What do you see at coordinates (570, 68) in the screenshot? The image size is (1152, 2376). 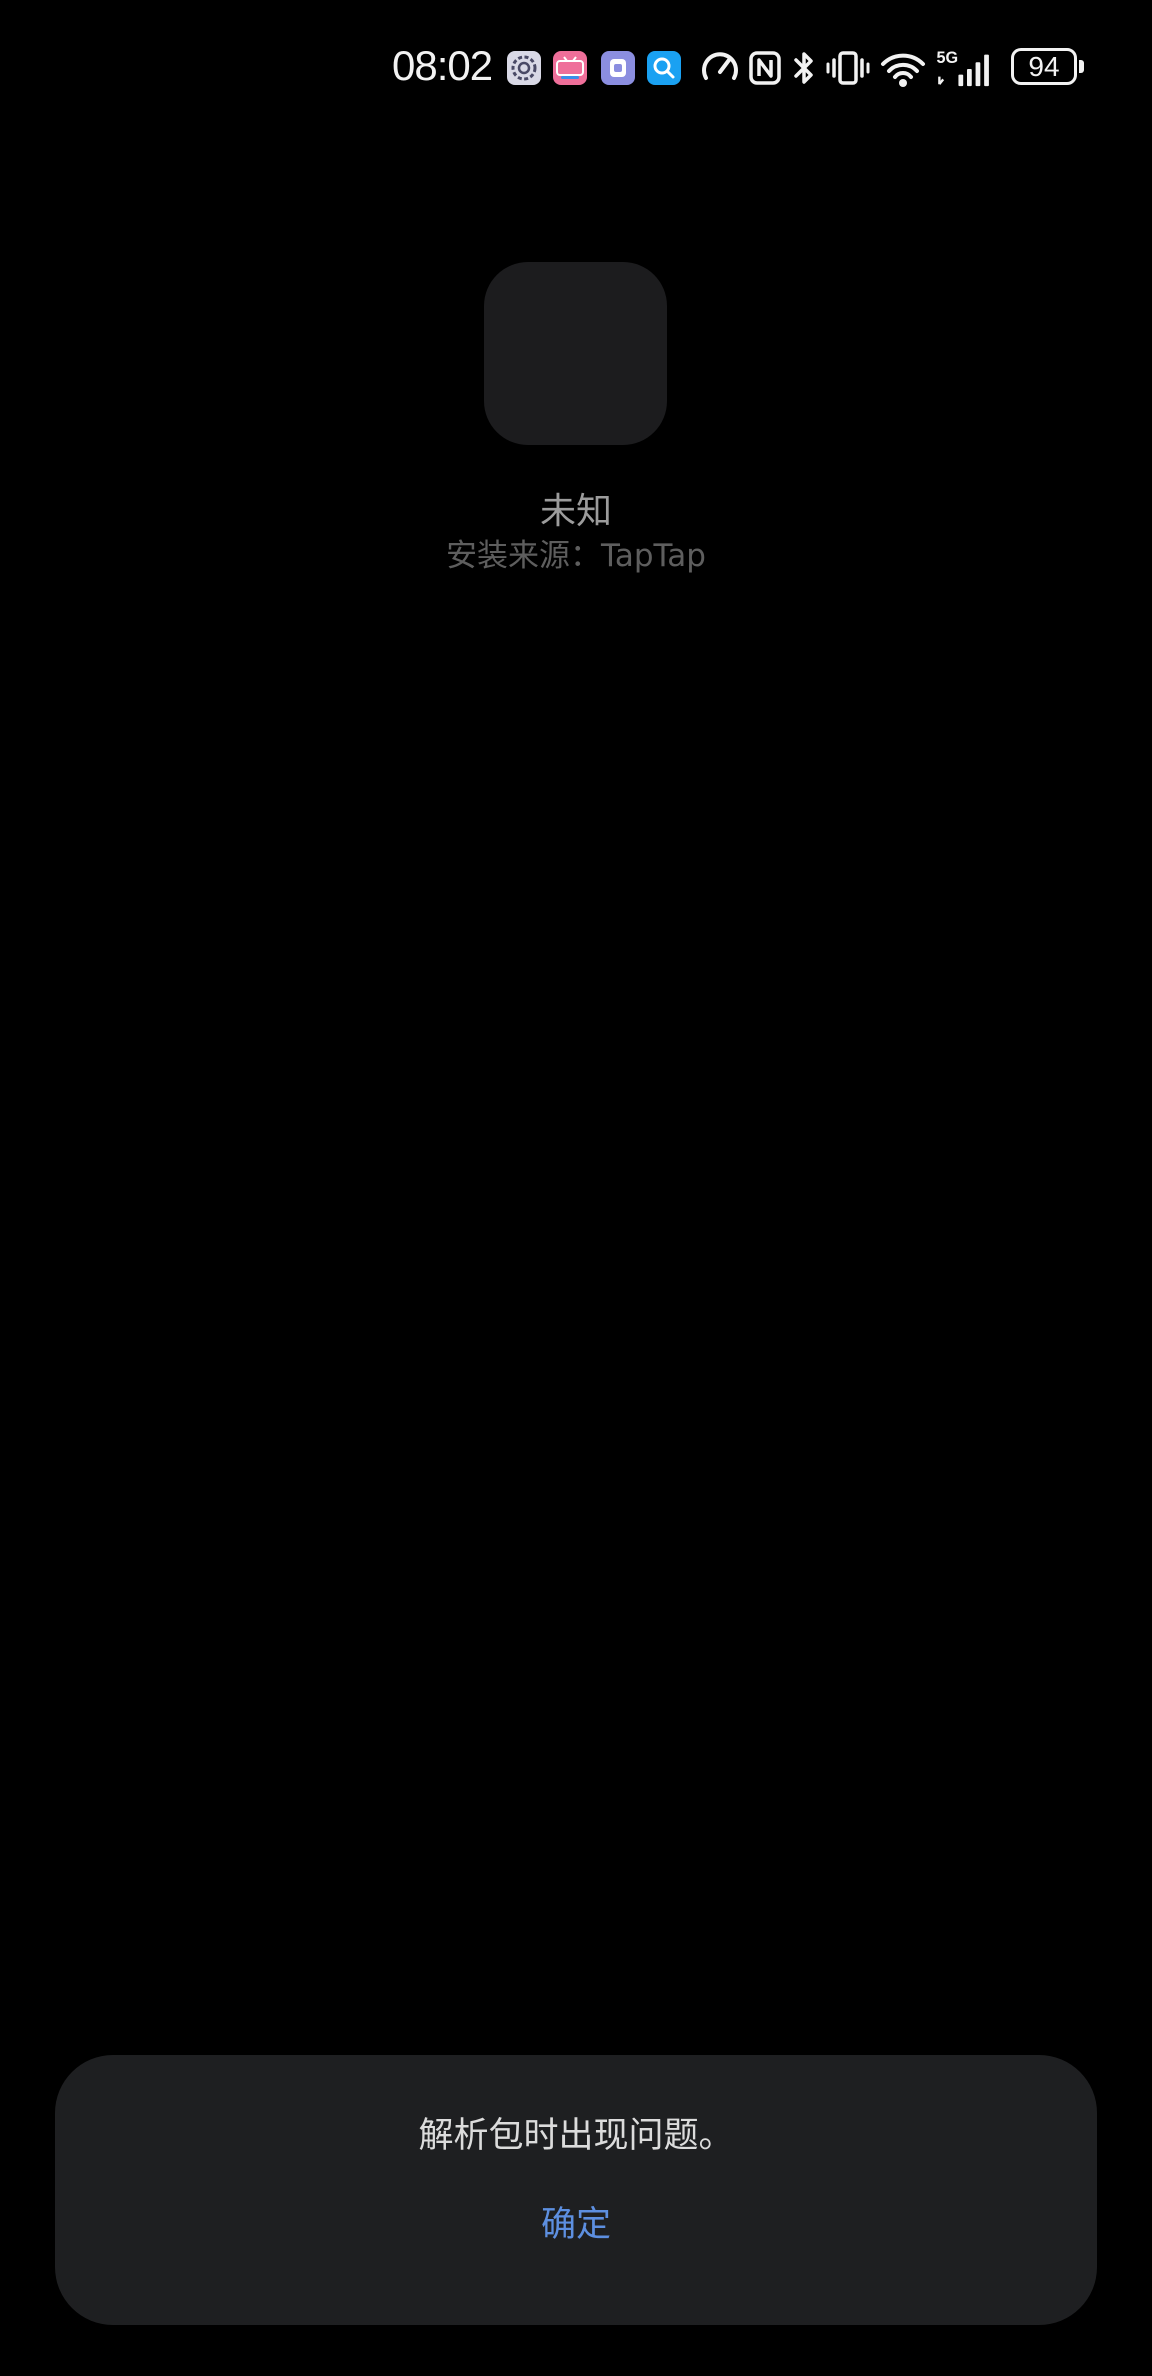 I see `bilibili-icon` at bounding box center [570, 68].